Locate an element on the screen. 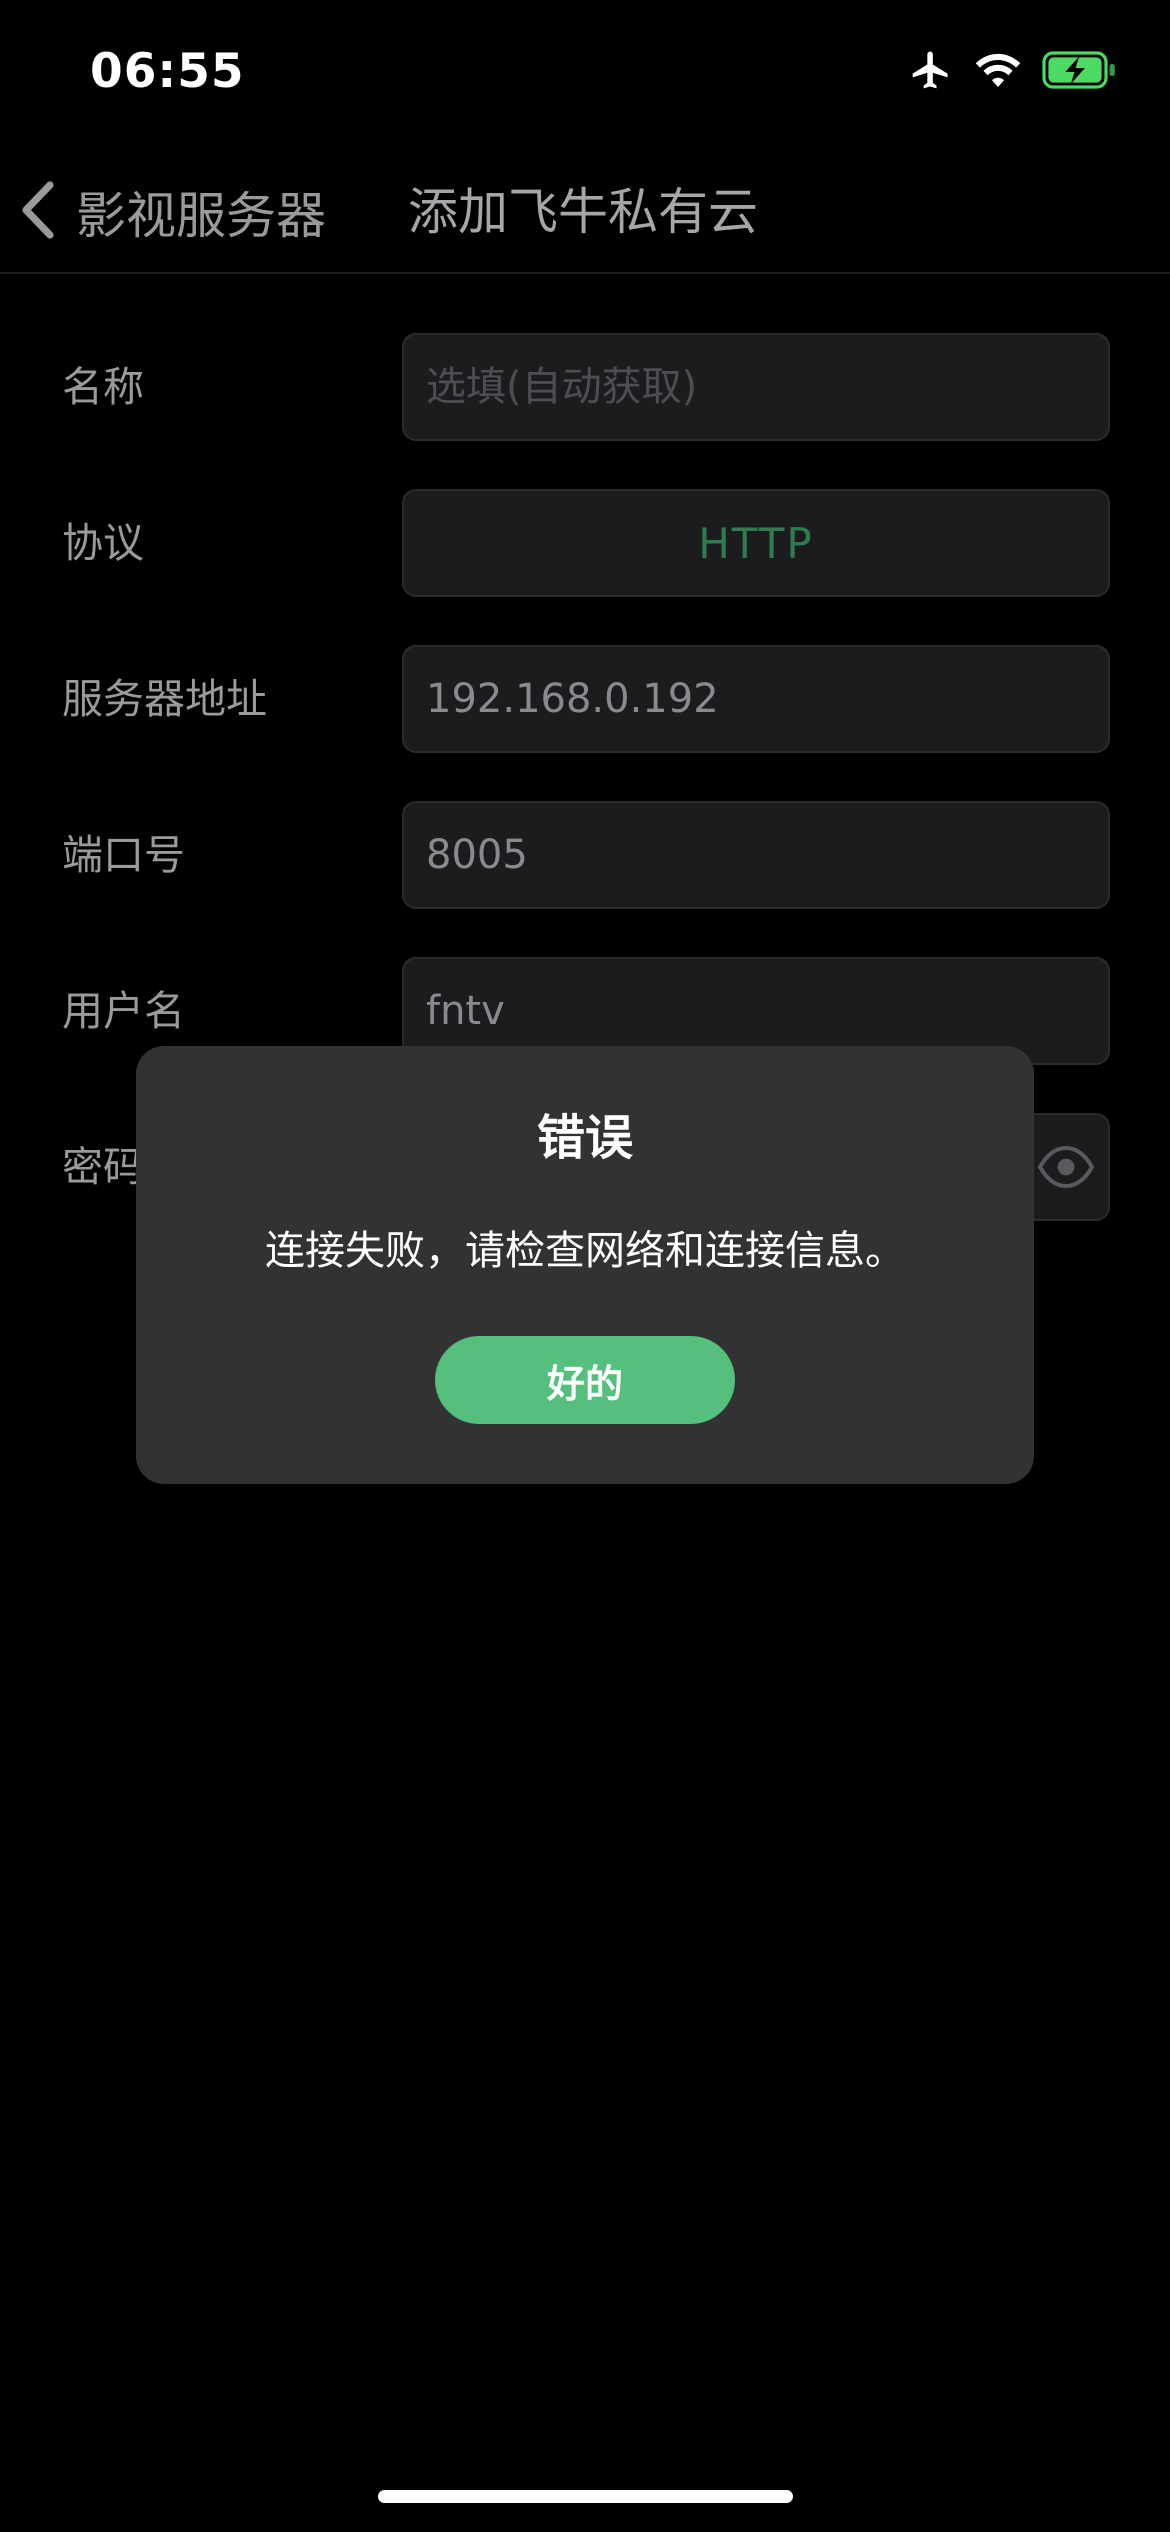 The height and width of the screenshot is (2532, 1170). eye-icon is located at coordinates (1066, 1169).